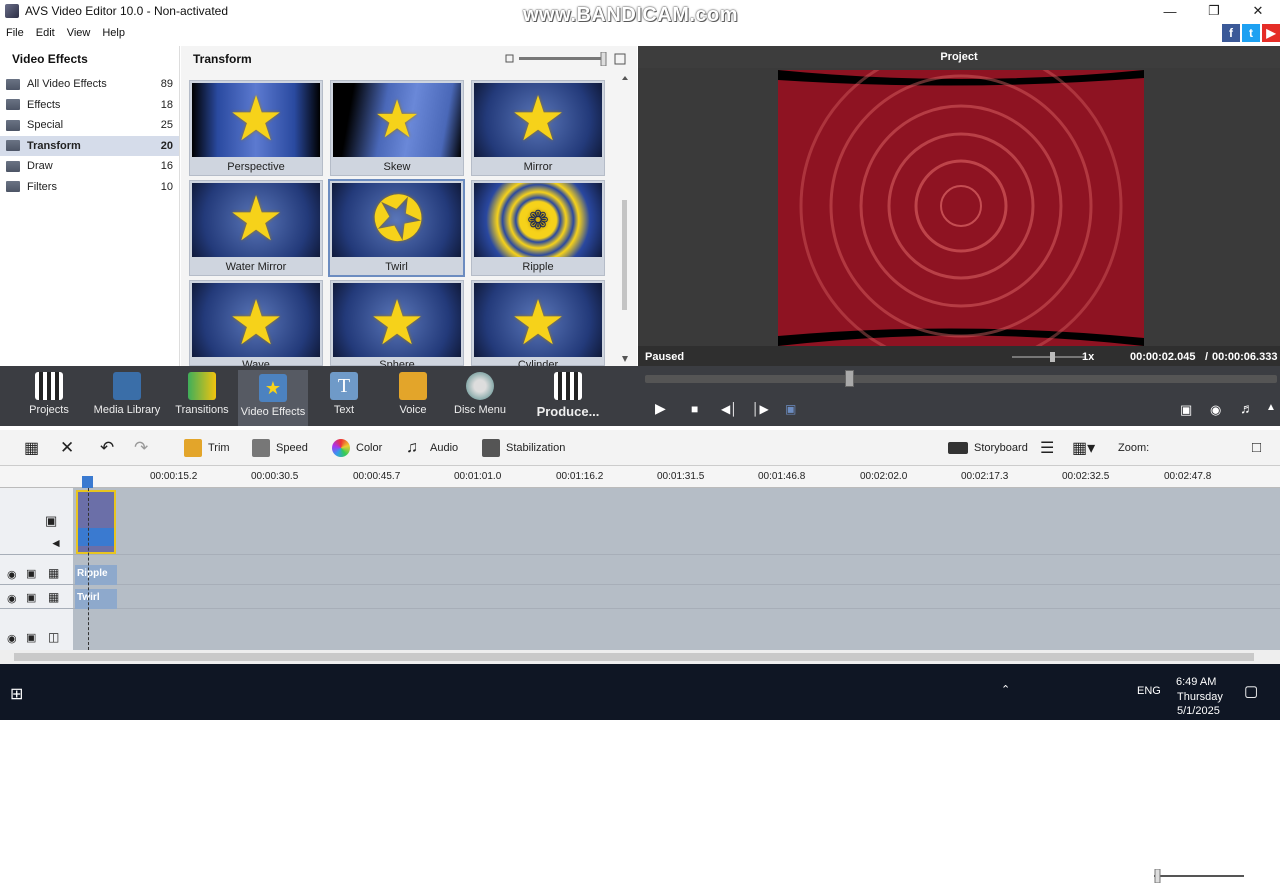 This screenshot has height=883, width=1280. Describe the element at coordinates (1047, 448) in the screenshot. I see `audio-mixer-icon: ☰` at that location.